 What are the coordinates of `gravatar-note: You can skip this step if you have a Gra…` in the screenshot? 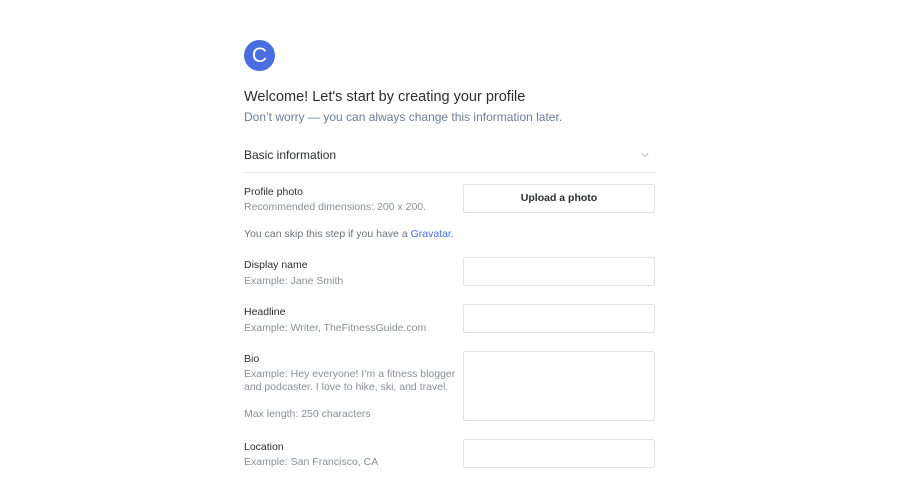 It's located at (349, 234).